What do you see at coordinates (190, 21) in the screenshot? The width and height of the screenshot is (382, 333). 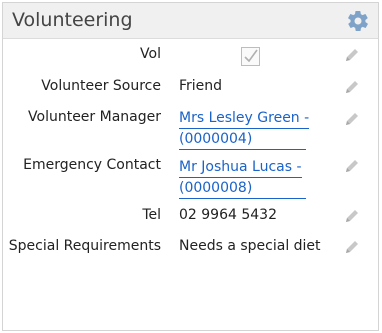 I see `panel-header: Volunteering` at bounding box center [190, 21].